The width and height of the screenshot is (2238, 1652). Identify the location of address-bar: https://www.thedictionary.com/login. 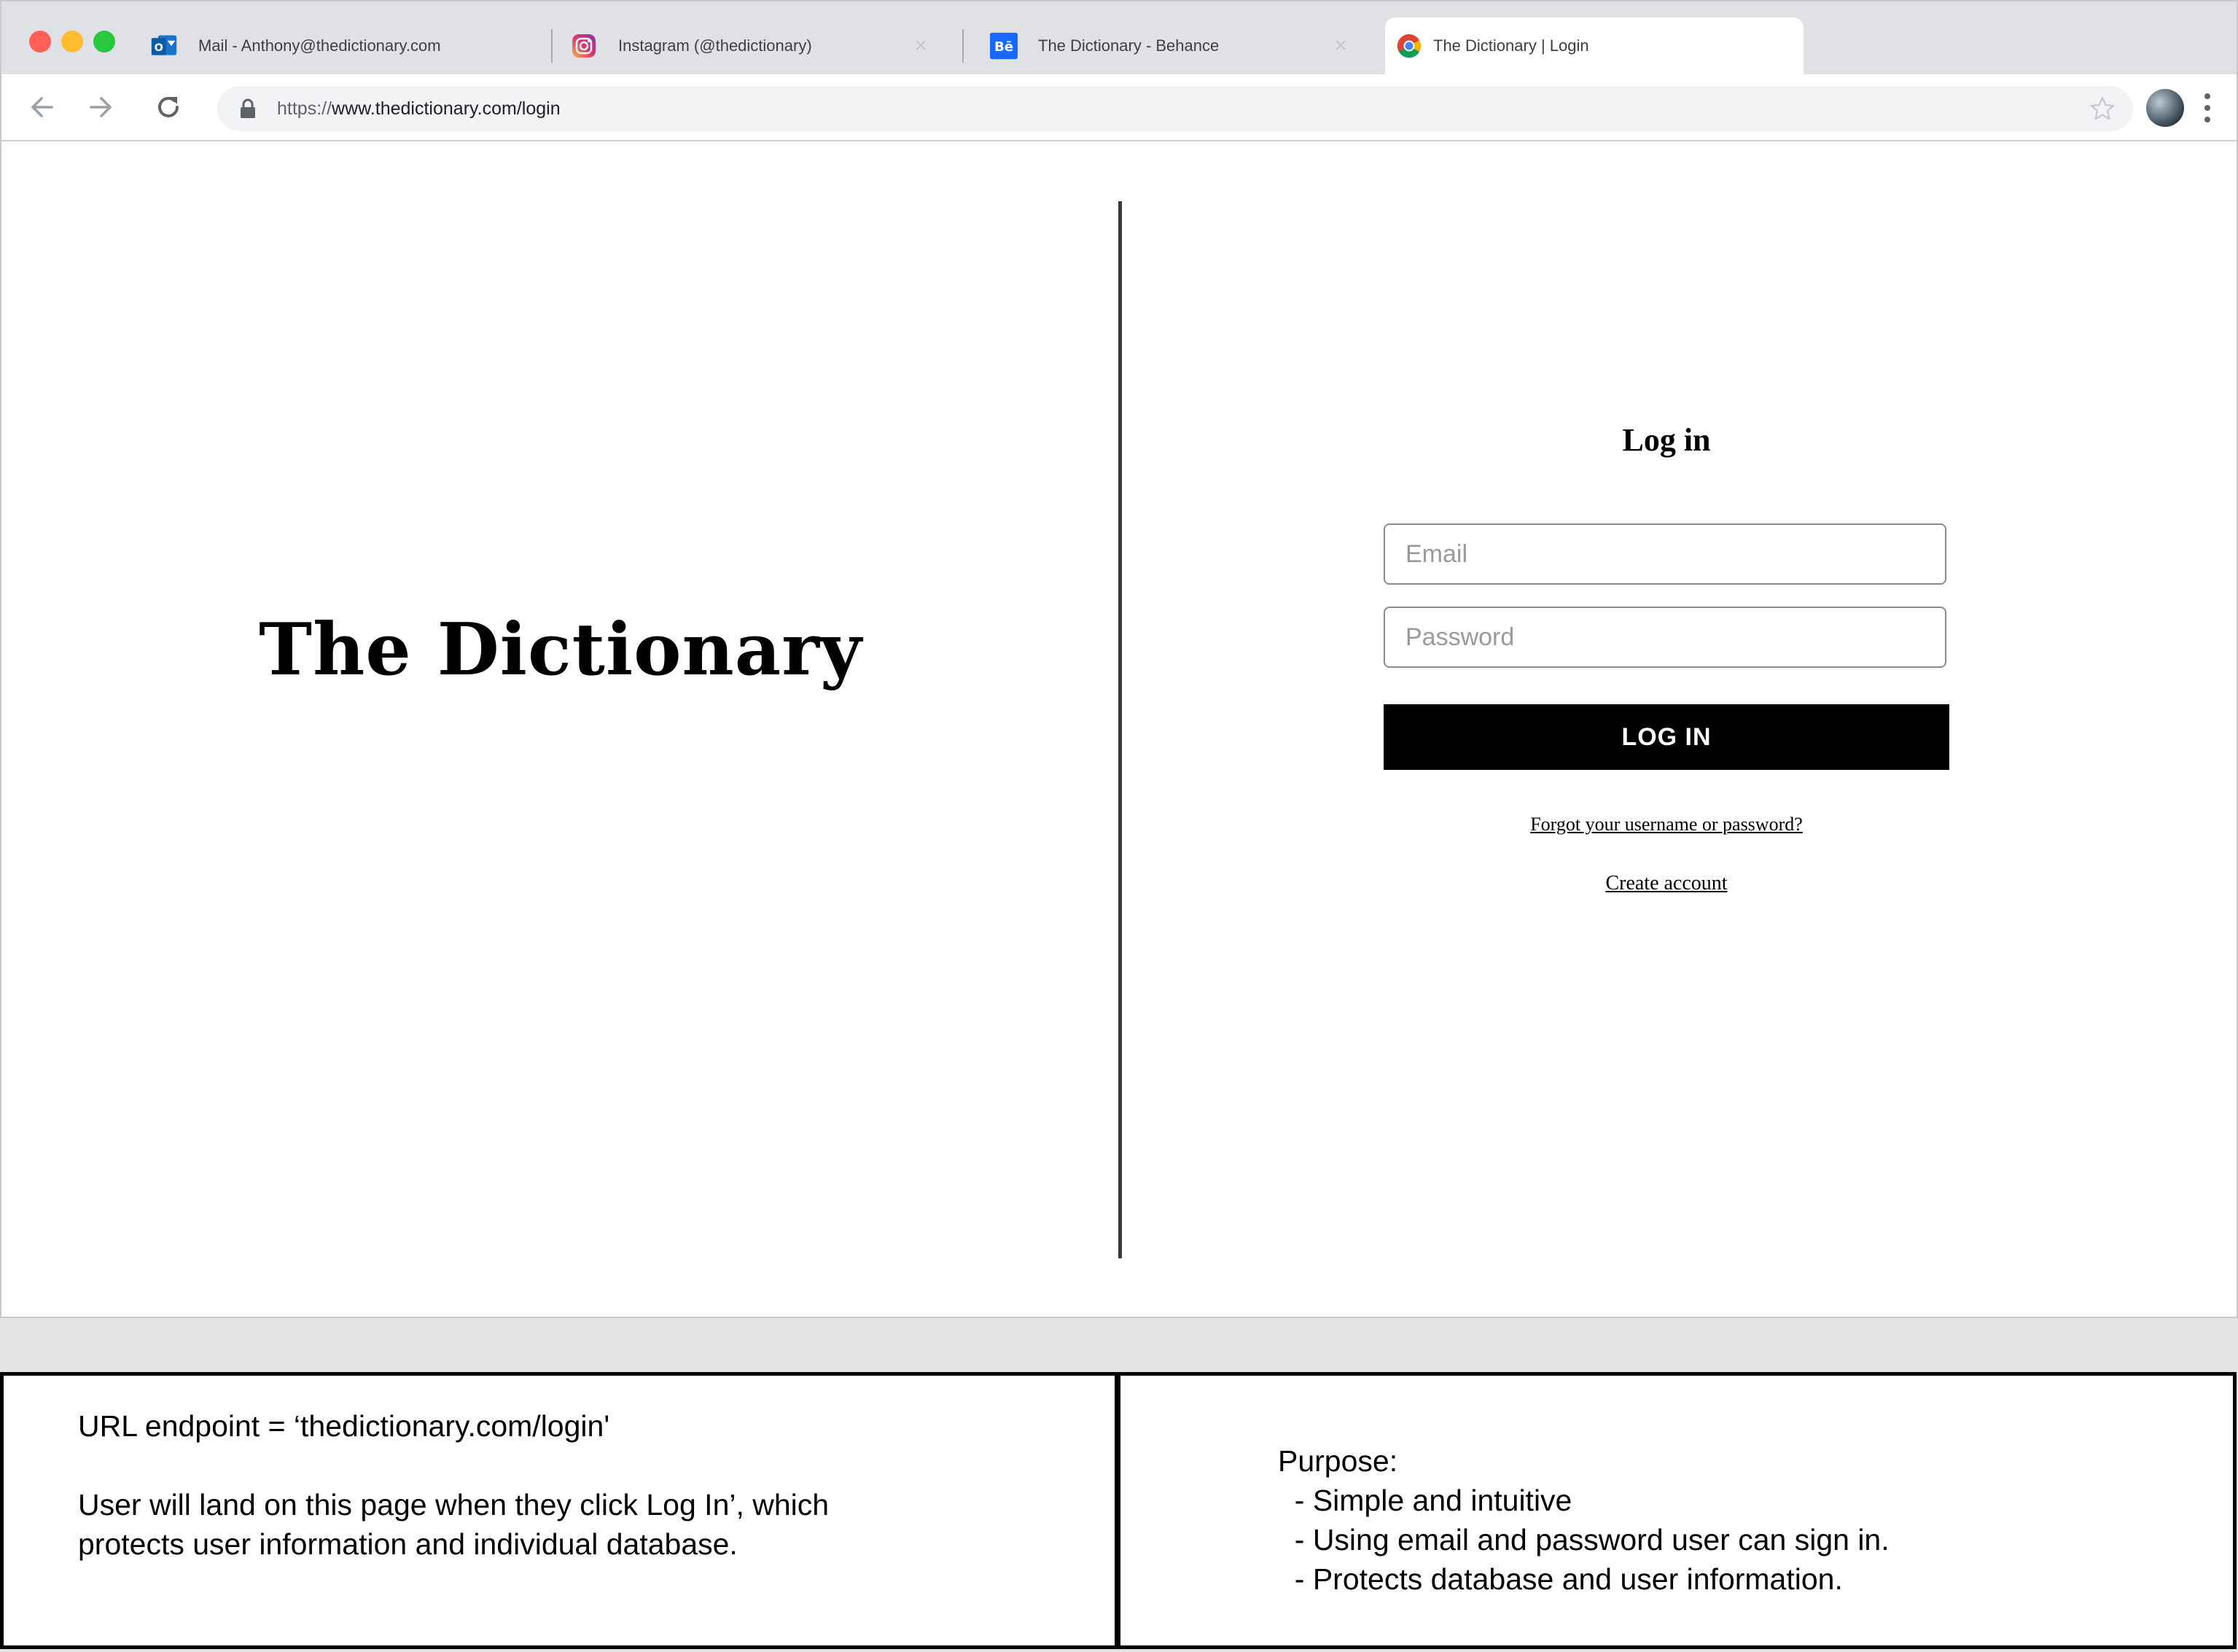
(1175, 108).